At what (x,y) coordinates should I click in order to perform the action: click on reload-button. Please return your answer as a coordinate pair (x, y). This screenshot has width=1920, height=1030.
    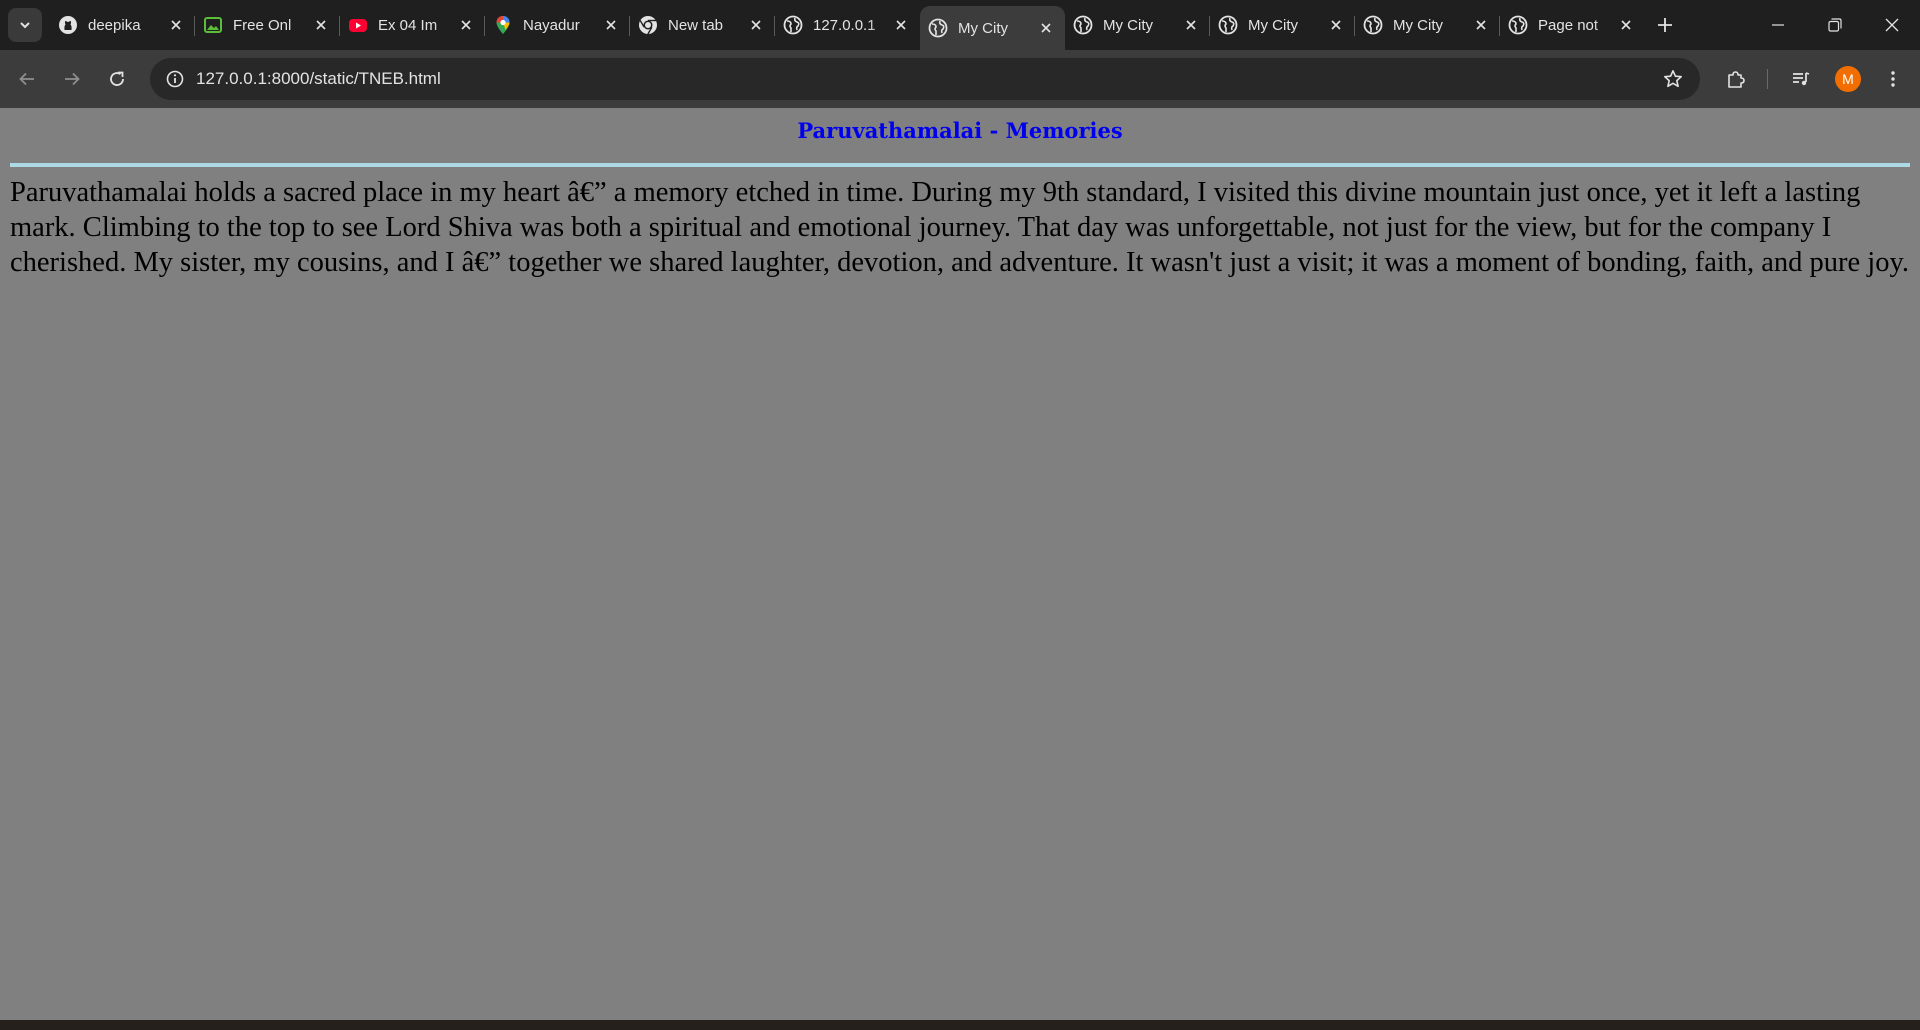
    Looking at the image, I should click on (117, 79).